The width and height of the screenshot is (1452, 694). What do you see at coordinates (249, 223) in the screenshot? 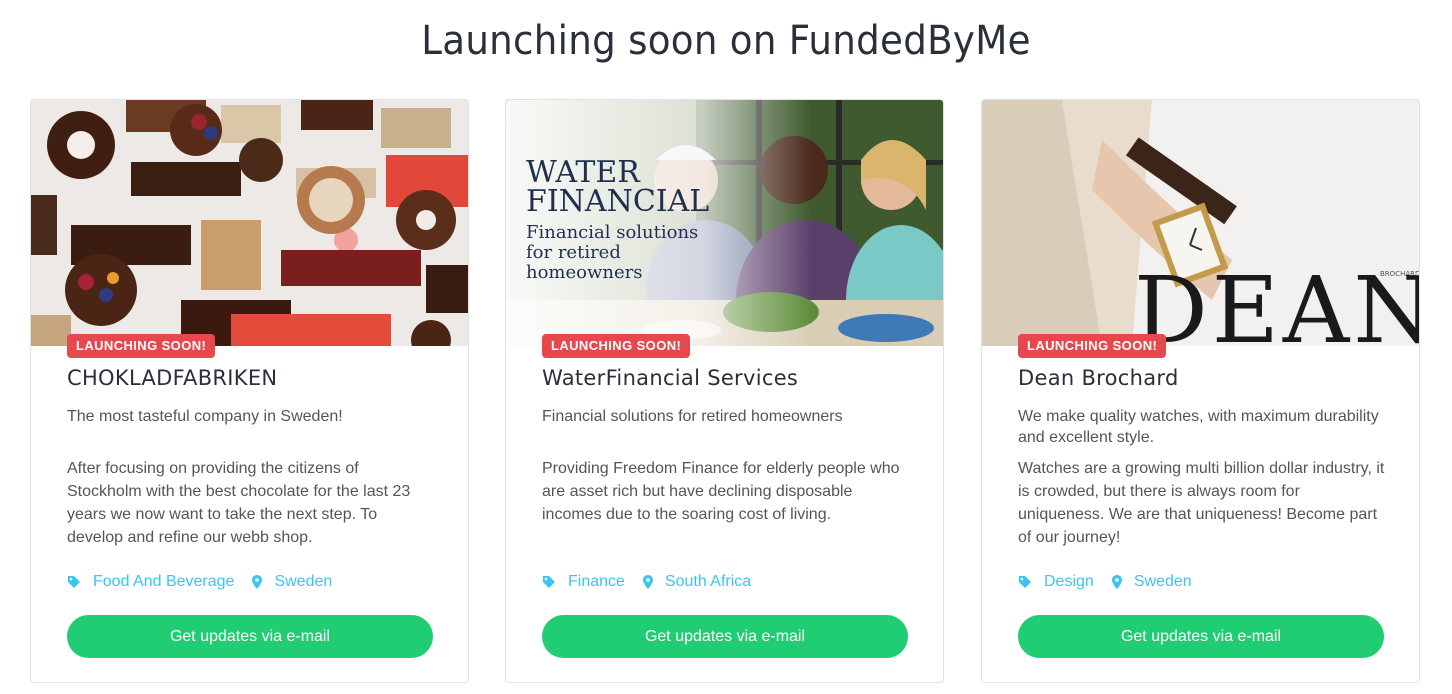
I see `campaign-image-chocolate` at bounding box center [249, 223].